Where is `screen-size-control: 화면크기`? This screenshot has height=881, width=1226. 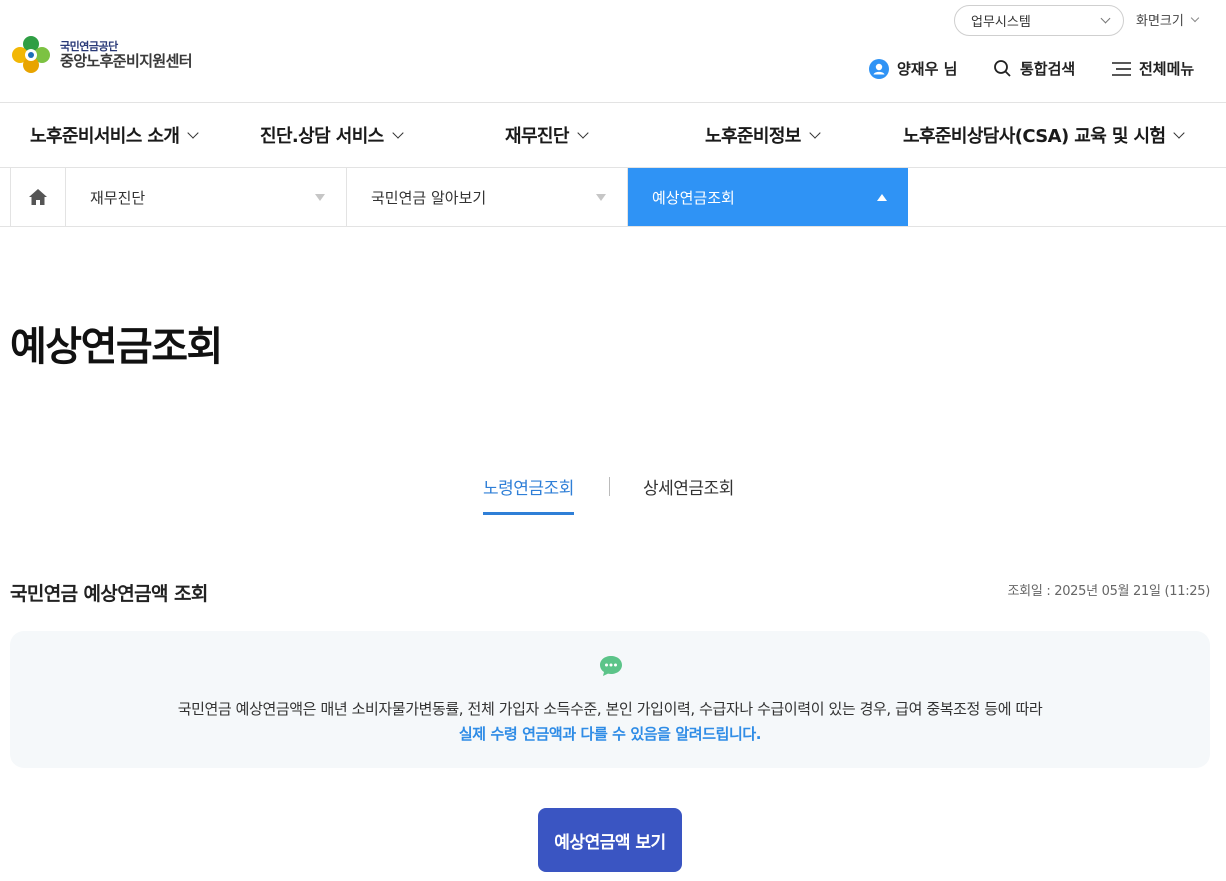 screen-size-control: 화면크기 is located at coordinates (1168, 19).